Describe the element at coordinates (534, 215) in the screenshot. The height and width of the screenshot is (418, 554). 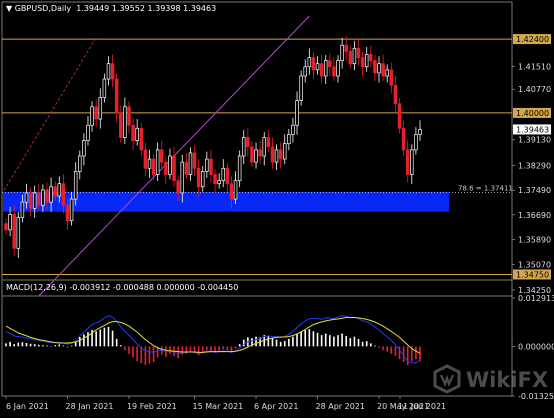
I see `price-tick-label: 1.36690` at that location.